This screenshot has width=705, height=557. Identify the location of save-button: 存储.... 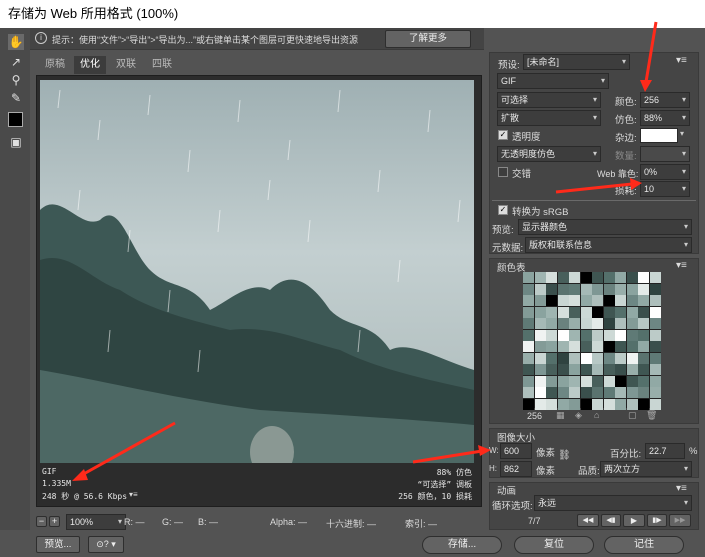
(462, 545).